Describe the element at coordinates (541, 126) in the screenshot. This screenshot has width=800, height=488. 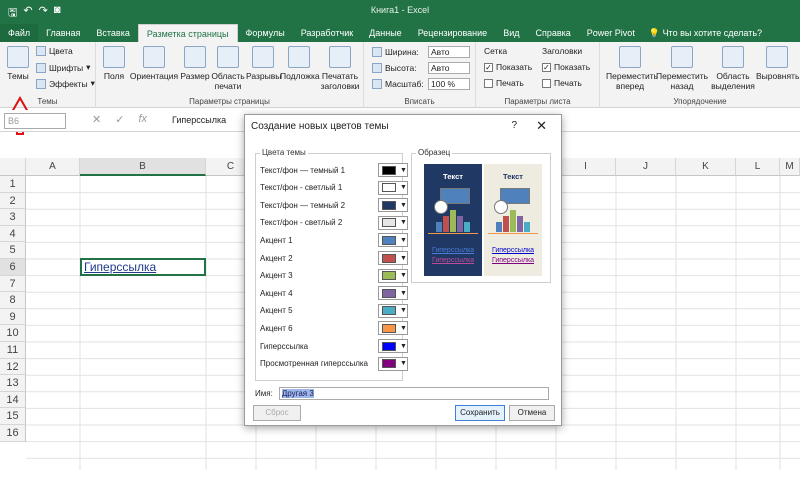
I see `close-button: ✕` at that location.